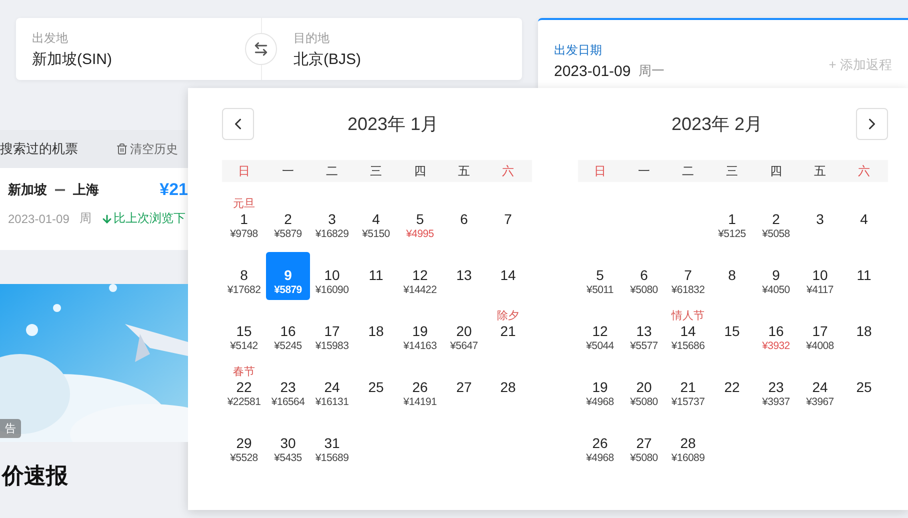  I want to click on calendar-day: 13 ¥5577, so click(644, 332).